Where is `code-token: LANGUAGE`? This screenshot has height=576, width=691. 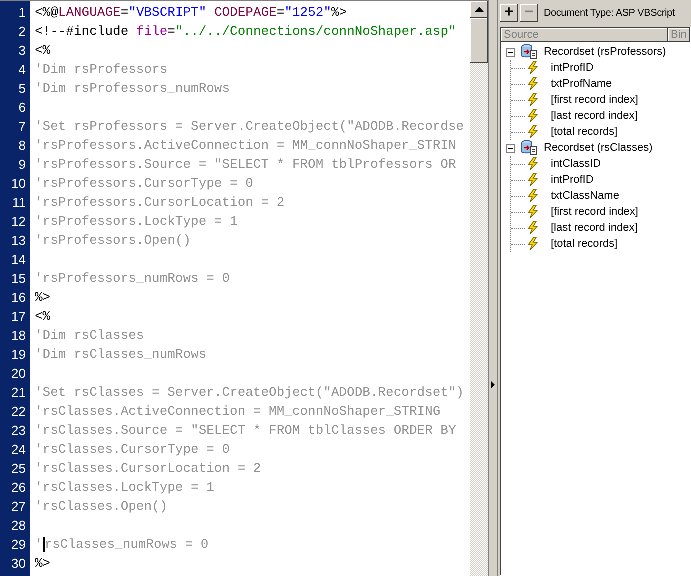 code-token: LANGUAGE is located at coordinates (89, 12).